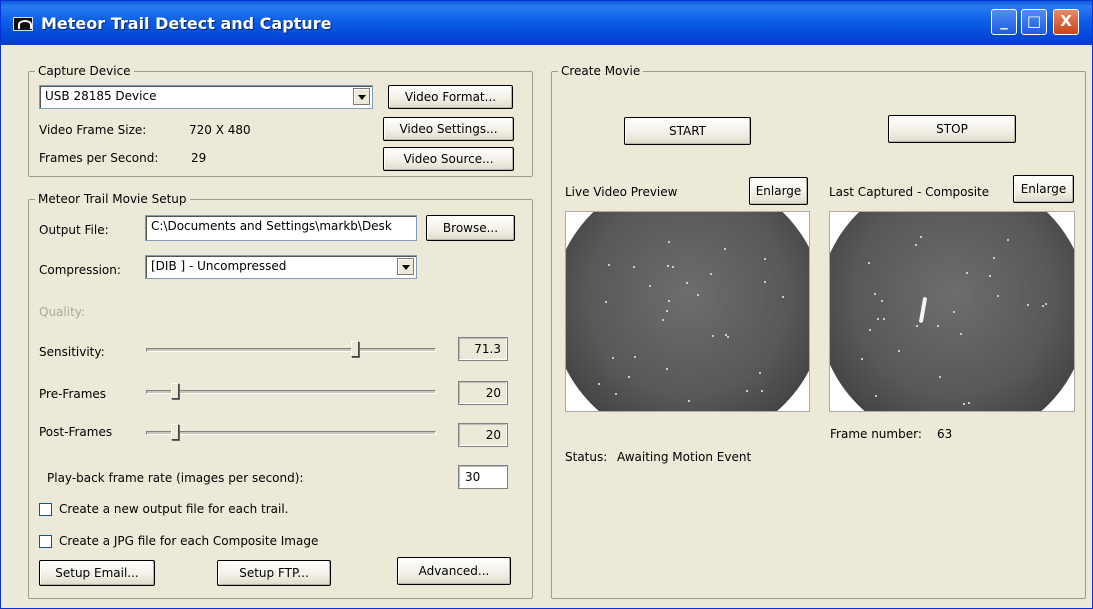 This screenshot has width=1093, height=609. Describe the element at coordinates (354, 349) in the screenshot. I see `sensitivity-slider-thumb` at that location.